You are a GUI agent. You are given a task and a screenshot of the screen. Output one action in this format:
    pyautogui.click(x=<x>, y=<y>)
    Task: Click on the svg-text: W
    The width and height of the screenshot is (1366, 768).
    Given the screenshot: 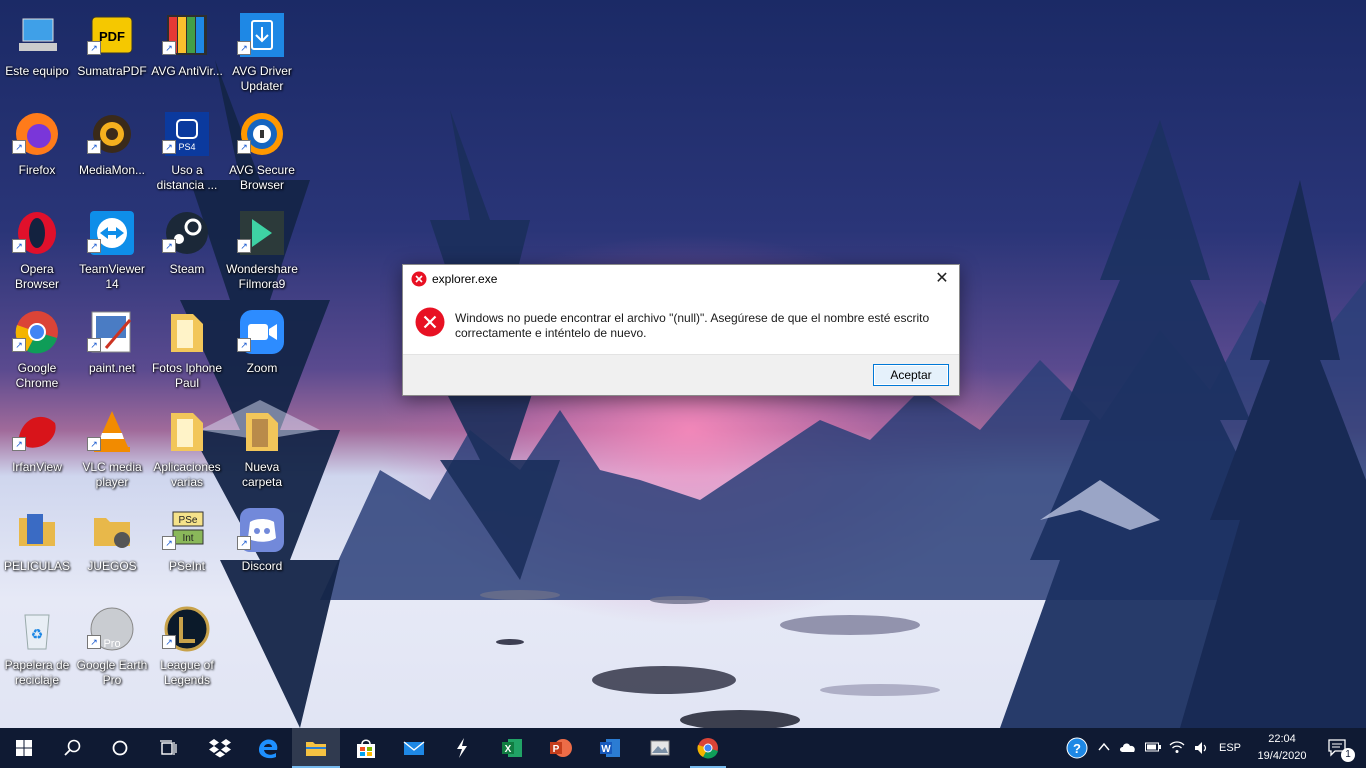 What is the action you would take?
    pyautogui.click(x=606, y=749)
    